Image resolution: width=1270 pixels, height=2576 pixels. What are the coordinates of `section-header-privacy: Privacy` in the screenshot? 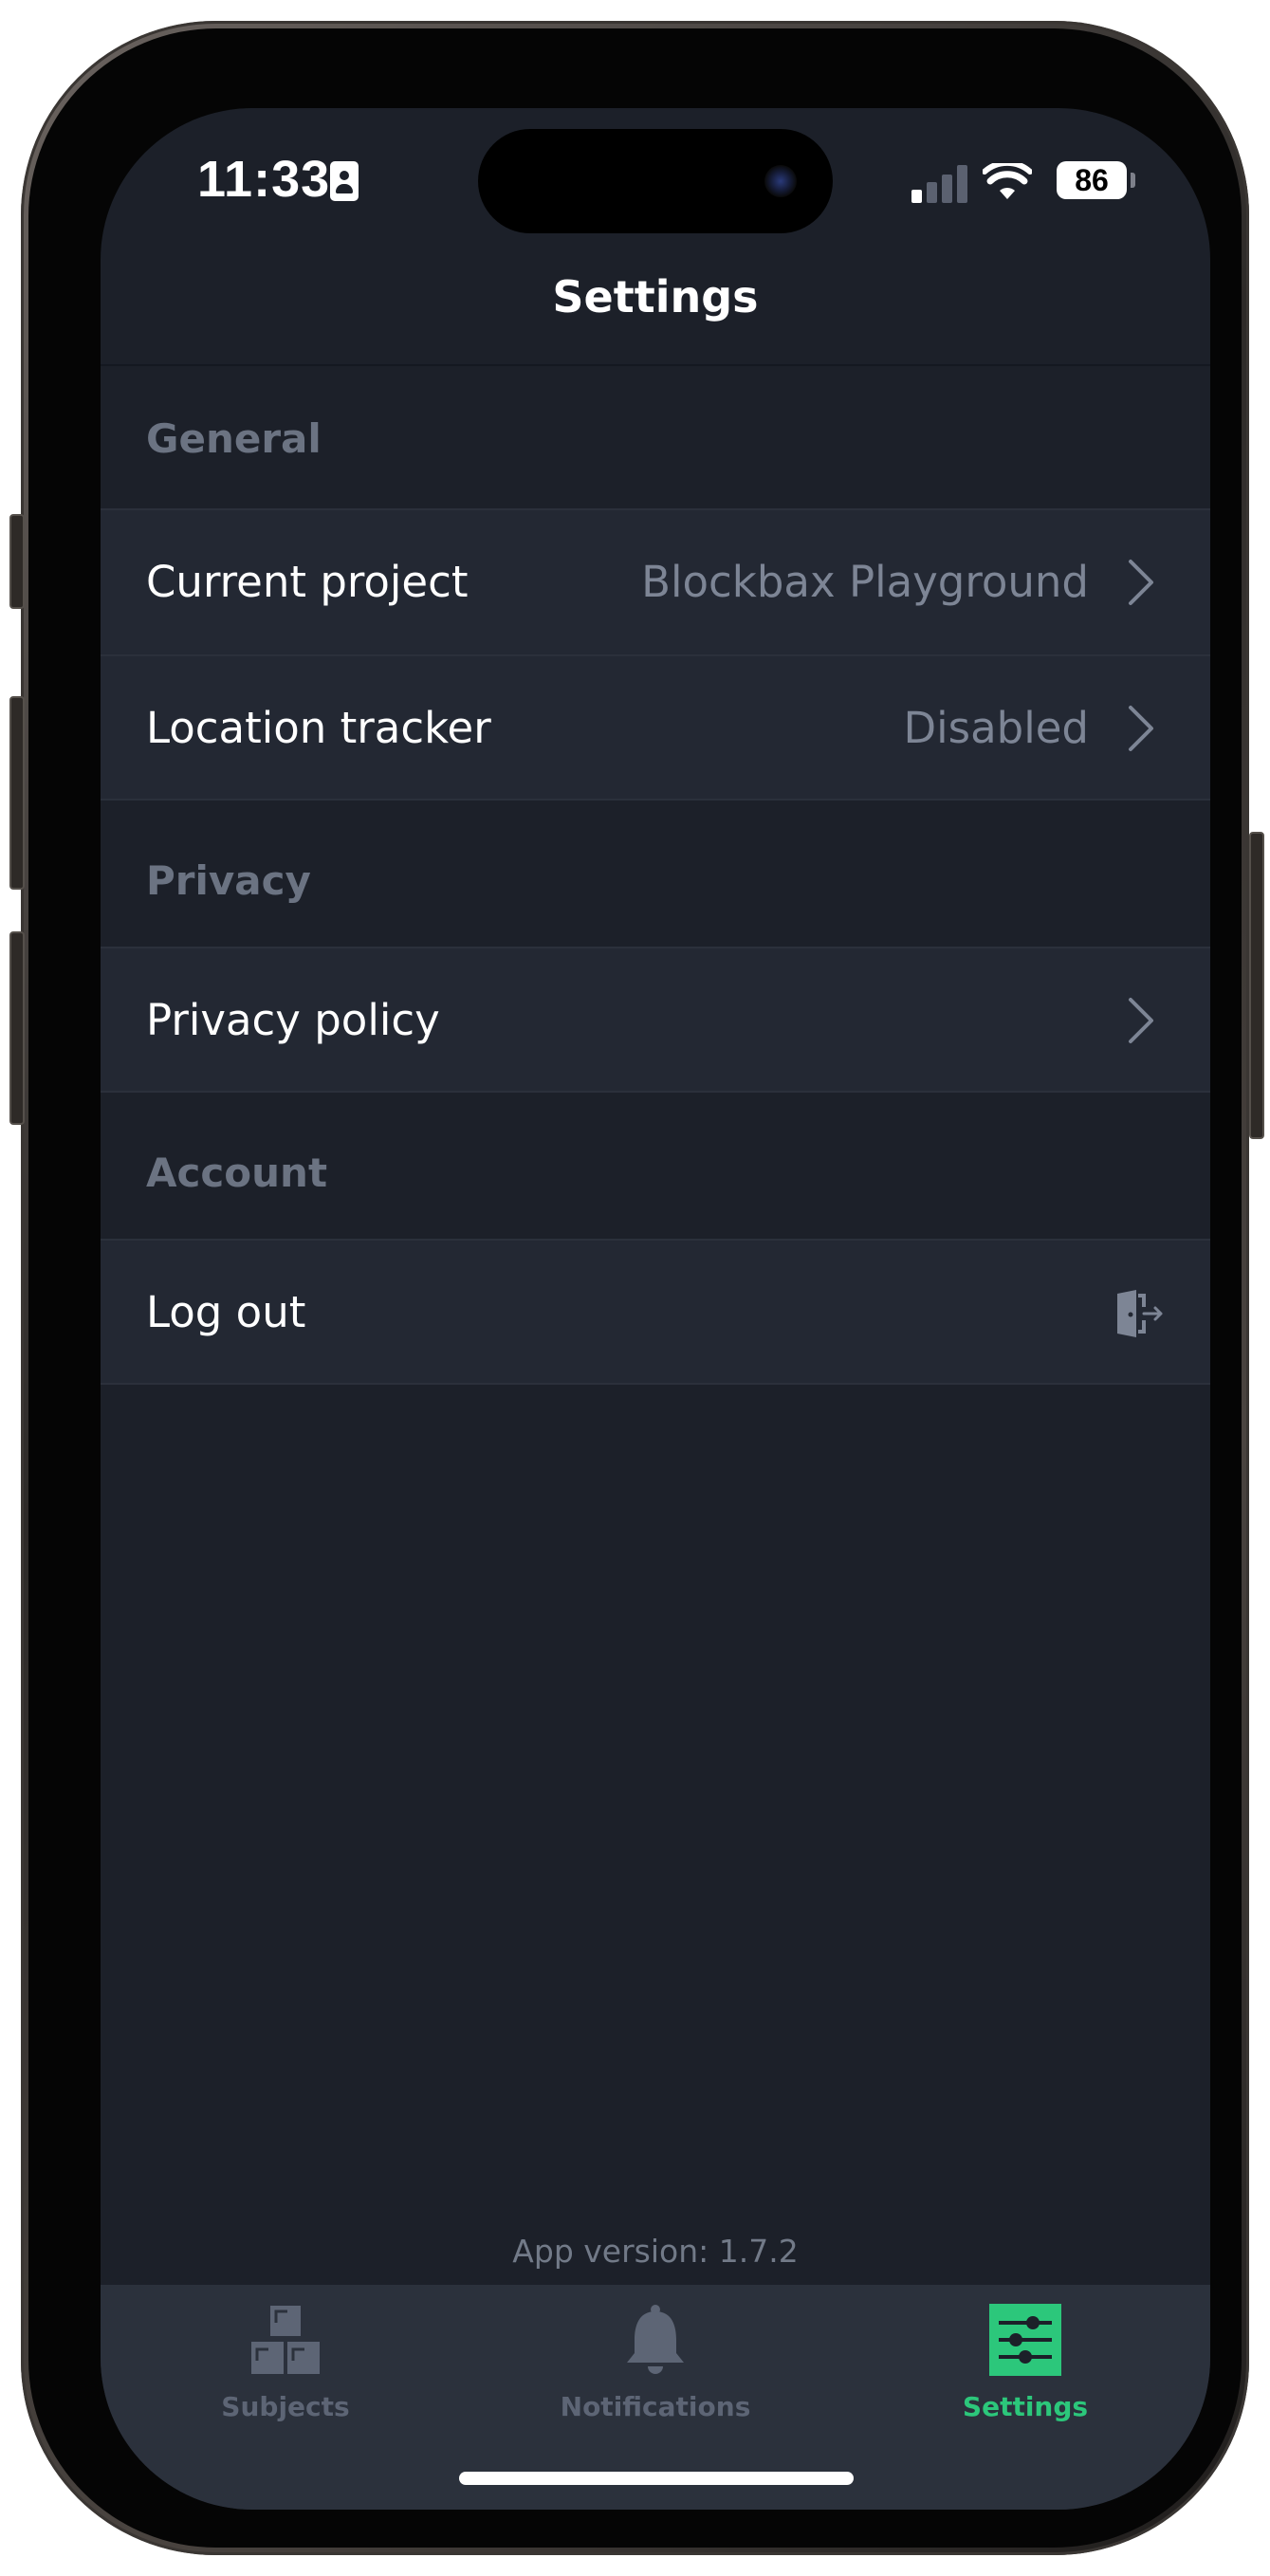 It's located at (228, 880).